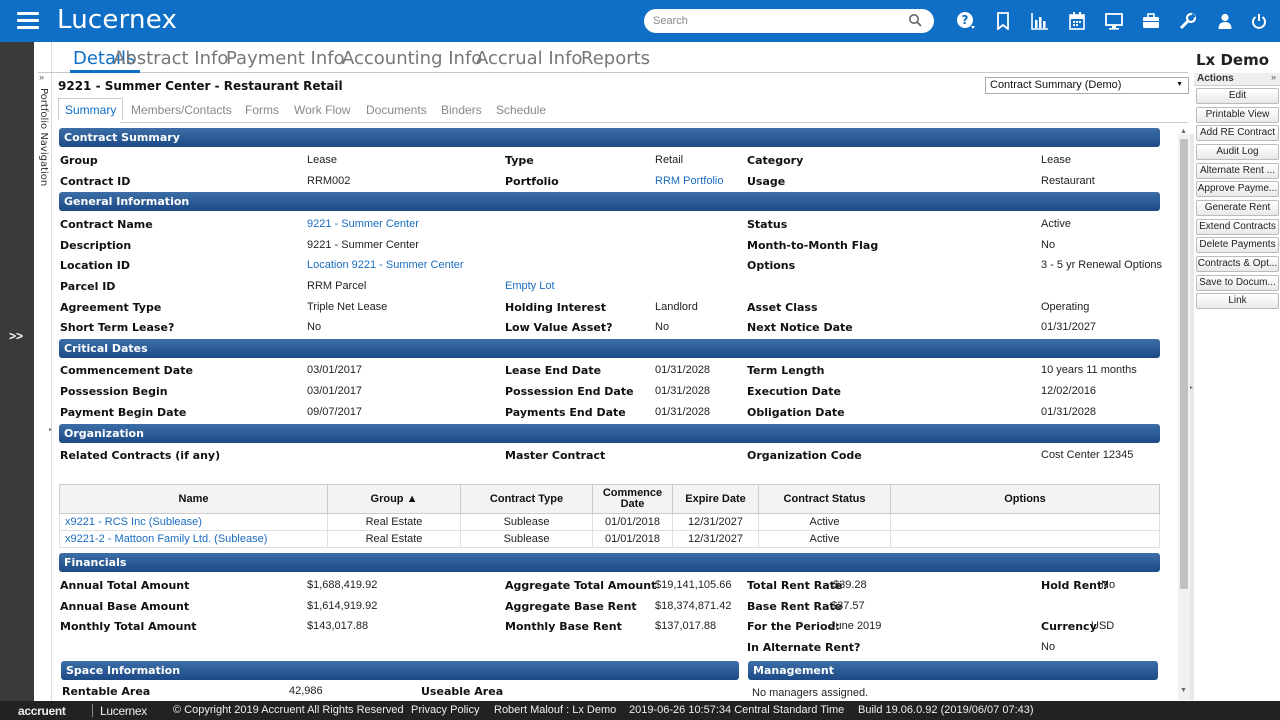  What do you see at coordinates (689, 181) in the screenshot?
I see `portfolio-link: RRM Portfolio` at bounding box center [689, 181].